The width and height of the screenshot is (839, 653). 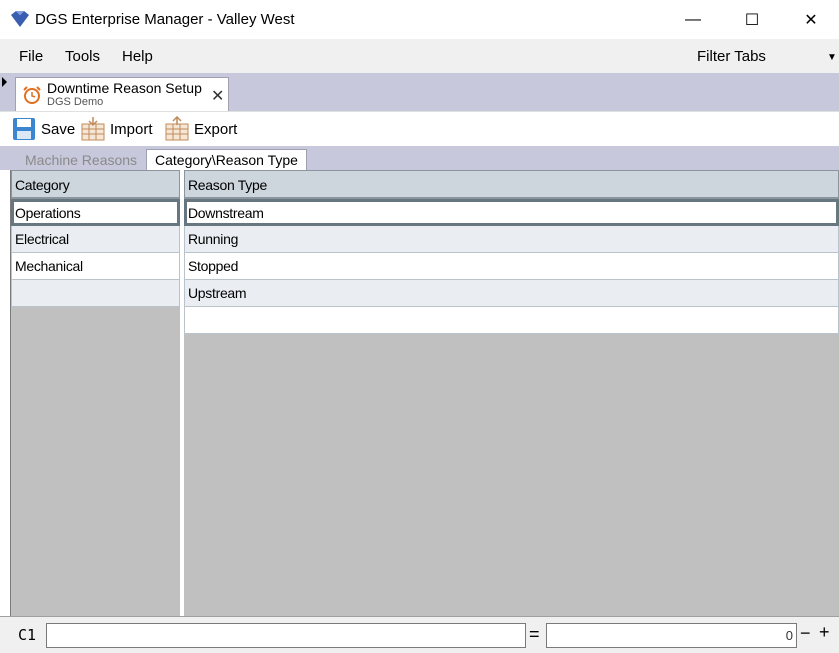 I want to click on close-button: ✕, so click(x=810, y=19).